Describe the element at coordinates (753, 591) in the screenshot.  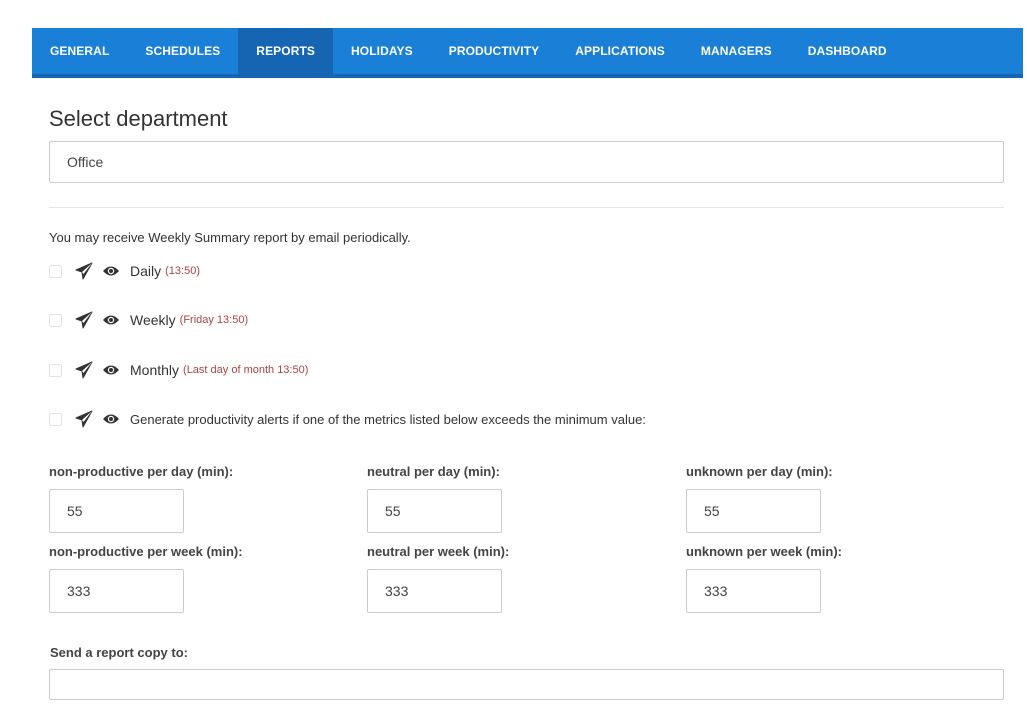
I see `unknown-week-input: 333` at that location.